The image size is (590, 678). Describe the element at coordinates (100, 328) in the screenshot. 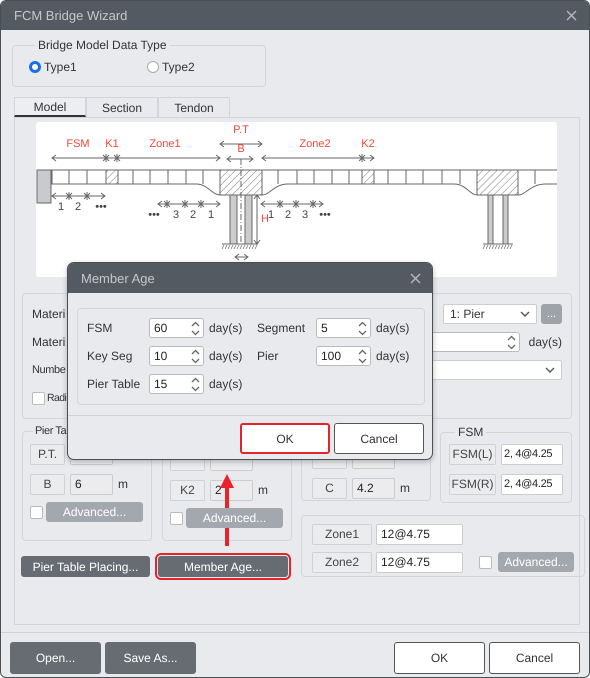

I see `field-label: FSM` at that location.